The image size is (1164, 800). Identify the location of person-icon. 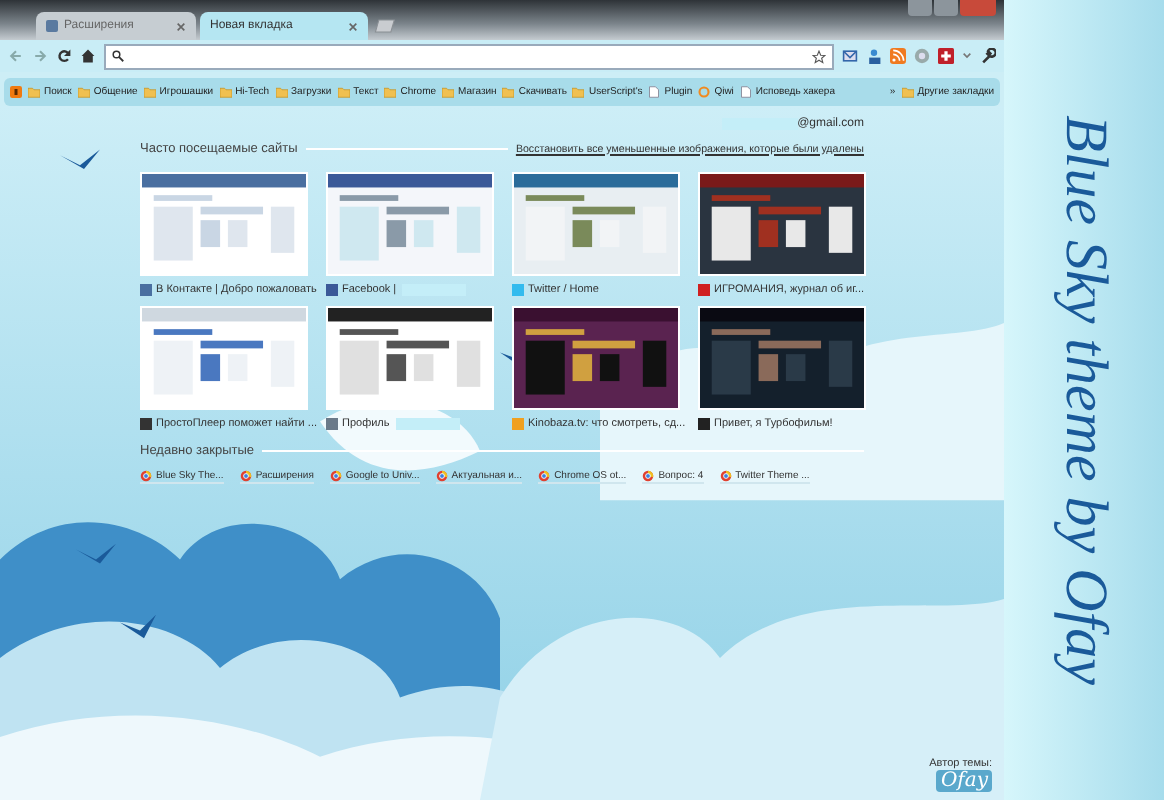
(874, 56).